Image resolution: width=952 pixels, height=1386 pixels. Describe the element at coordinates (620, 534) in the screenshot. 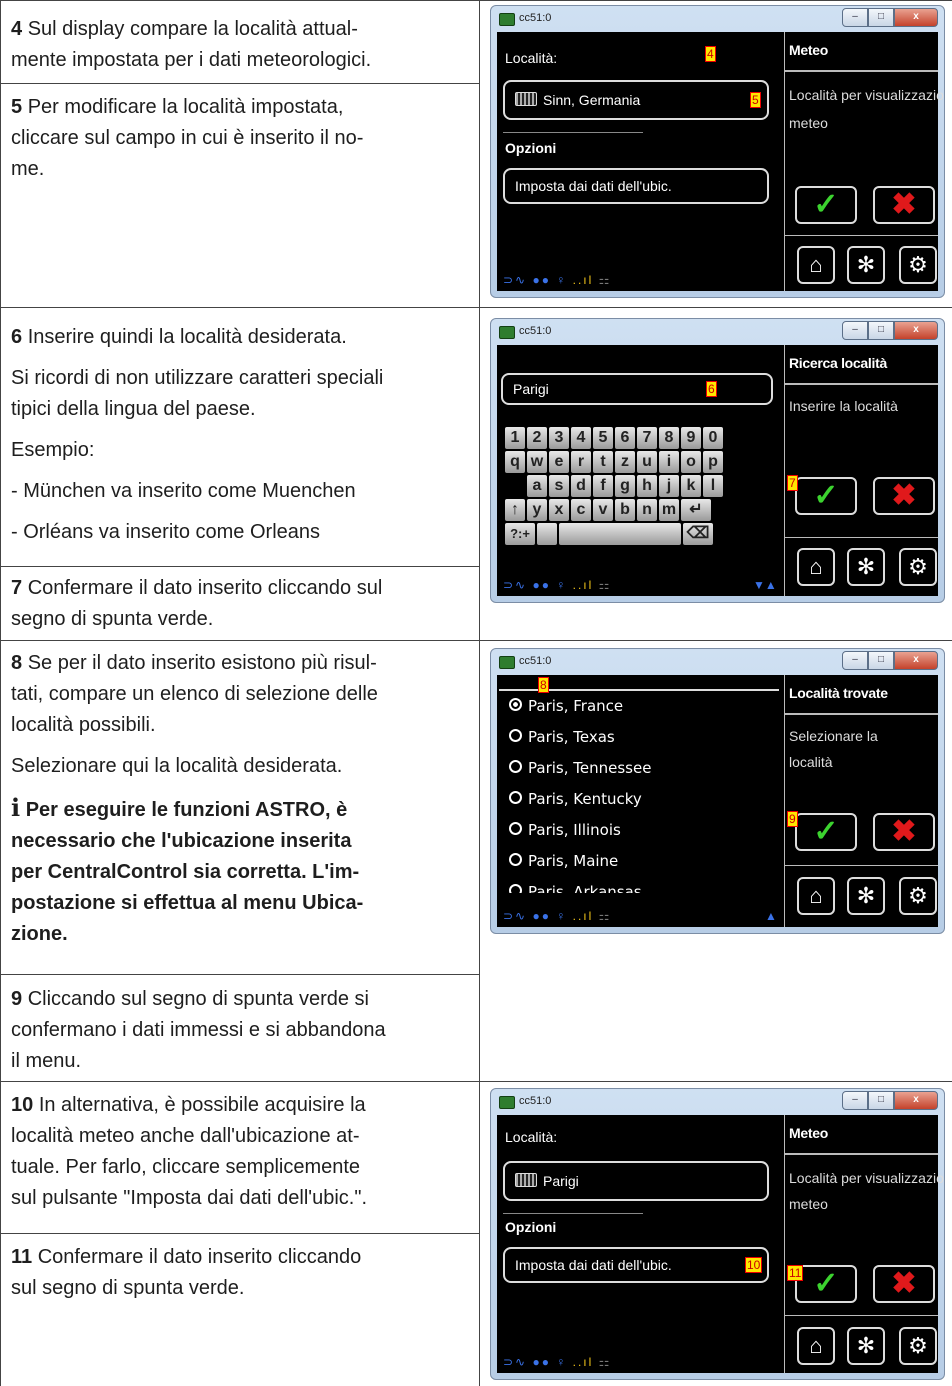

I see `space-key` at that location.